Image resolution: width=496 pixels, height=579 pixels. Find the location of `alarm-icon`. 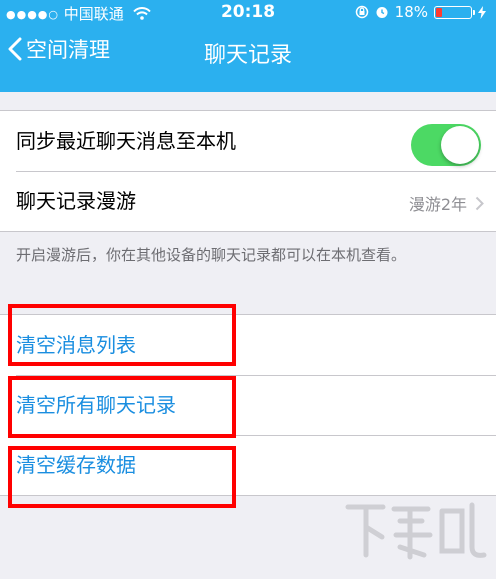

alarm-icon is located at coordinates (382, 12).